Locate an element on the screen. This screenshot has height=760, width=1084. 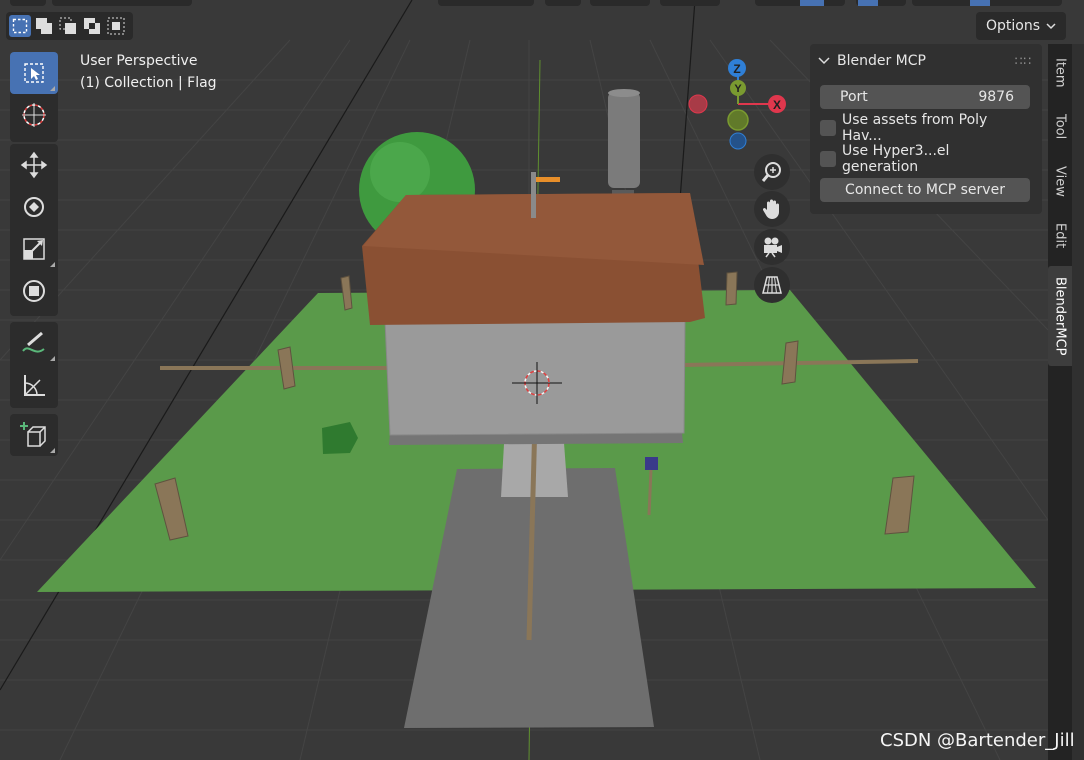
cursor-icon is located at coordinates (34, 115).